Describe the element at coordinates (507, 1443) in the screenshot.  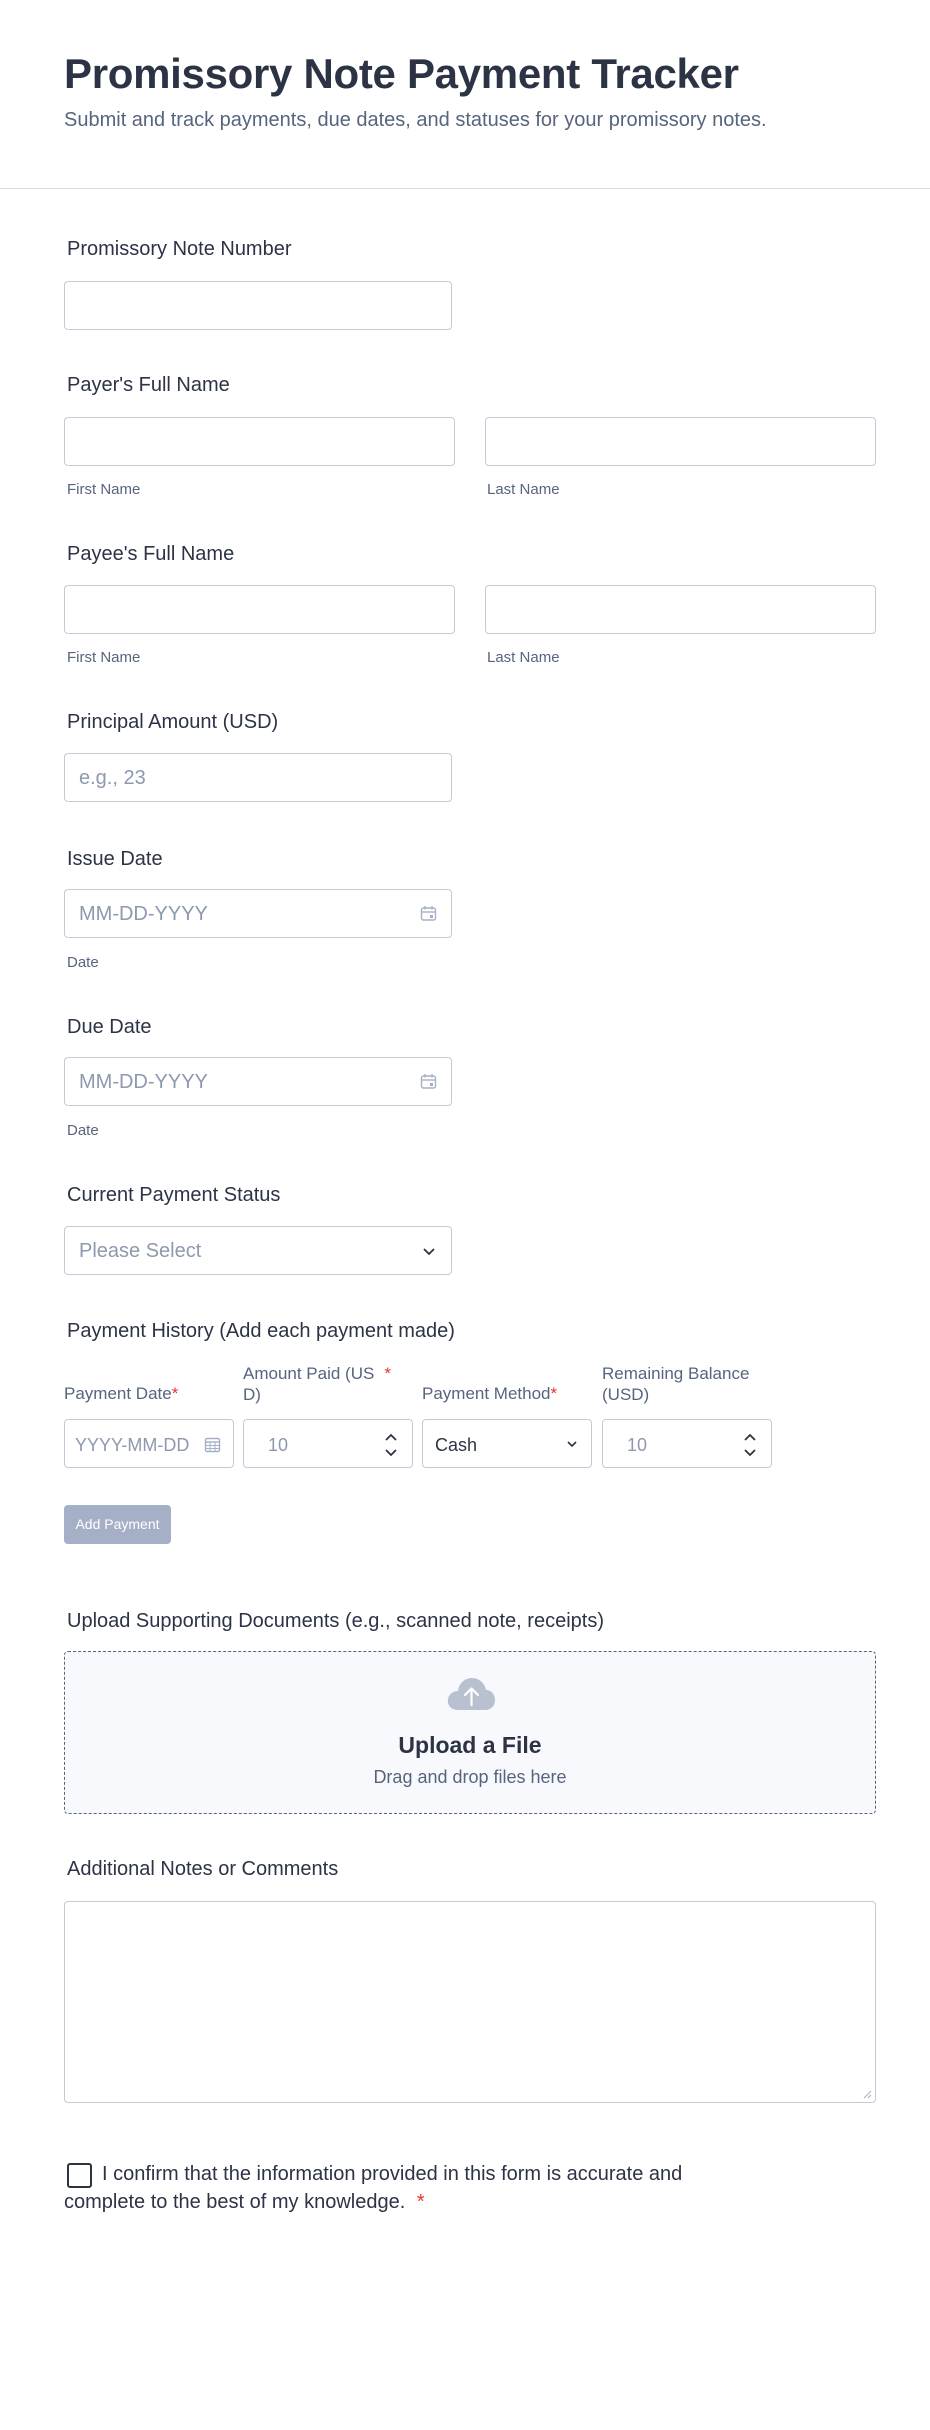
I see `payment-method-select: Cash` at that location.